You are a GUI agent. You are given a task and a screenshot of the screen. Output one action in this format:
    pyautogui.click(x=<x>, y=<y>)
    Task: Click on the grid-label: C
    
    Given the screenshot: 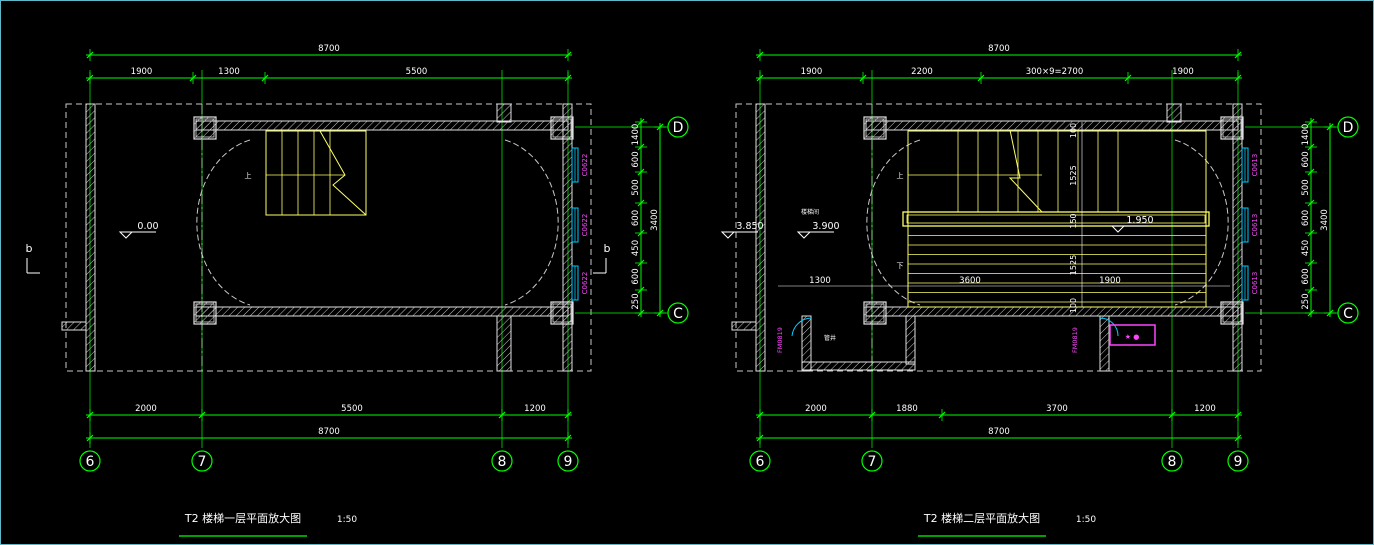 What is the action you would take?
    pyautogui.click(x=1348, y=314)
    